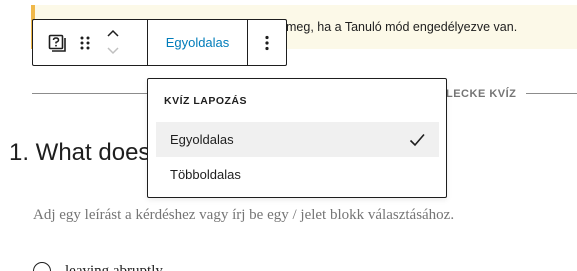 This screenshot has width=577, height=271. I want to click on chevron-up-icon, so click(113, 34).